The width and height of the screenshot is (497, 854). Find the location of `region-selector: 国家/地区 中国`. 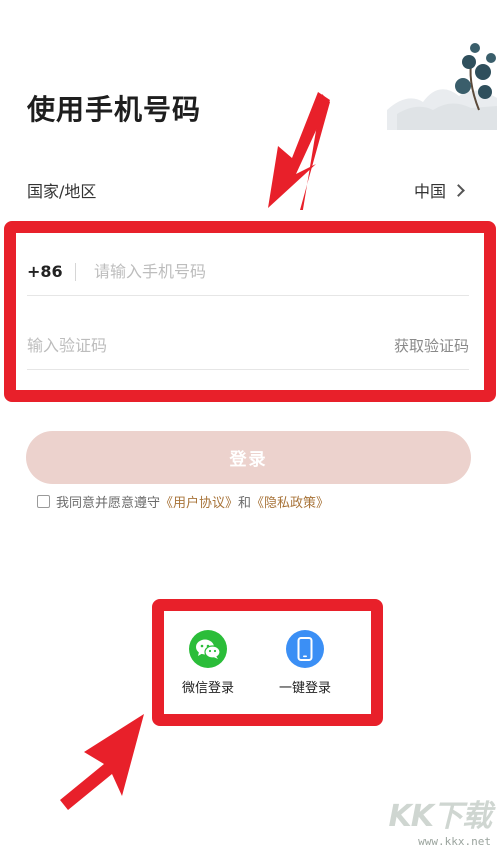

region-selector: 国家/地区 中国 is located at coordinates (247, 190).